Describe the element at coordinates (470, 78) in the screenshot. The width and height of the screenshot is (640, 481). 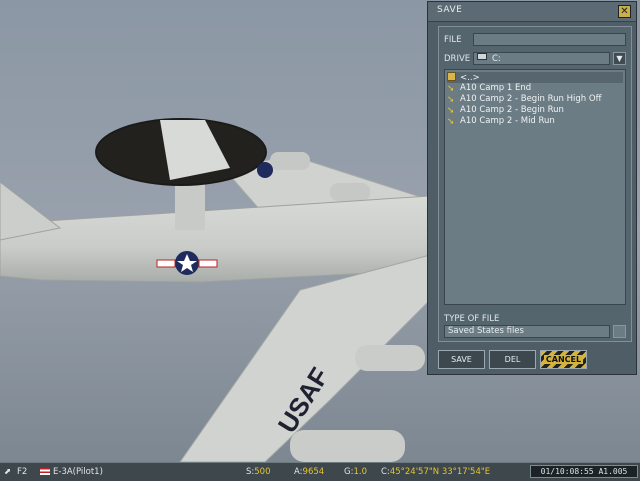
I see `list-item-label: <..>` at that location.